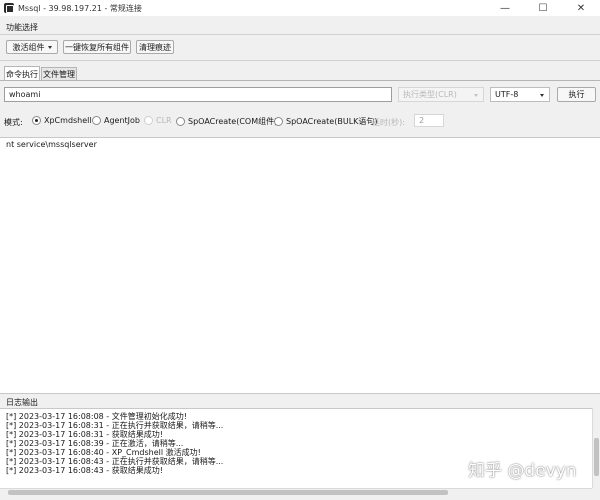 The height and width of the screenshot is (500, 600). What do you see at coordinates (84, 434) in the screenshot?
I see `log-line: [*] 2023-03-17 16:08:31 - 获取结果成功!` at bounding box center [84, 434].